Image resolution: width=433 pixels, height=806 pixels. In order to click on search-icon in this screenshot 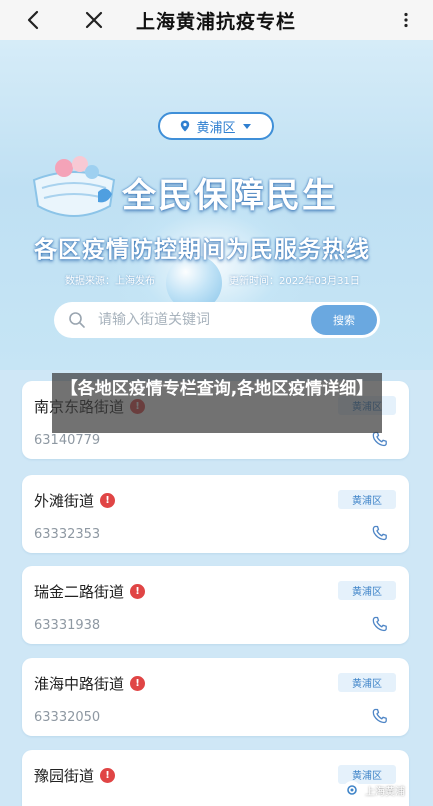, I will do `click(77, 320)`.